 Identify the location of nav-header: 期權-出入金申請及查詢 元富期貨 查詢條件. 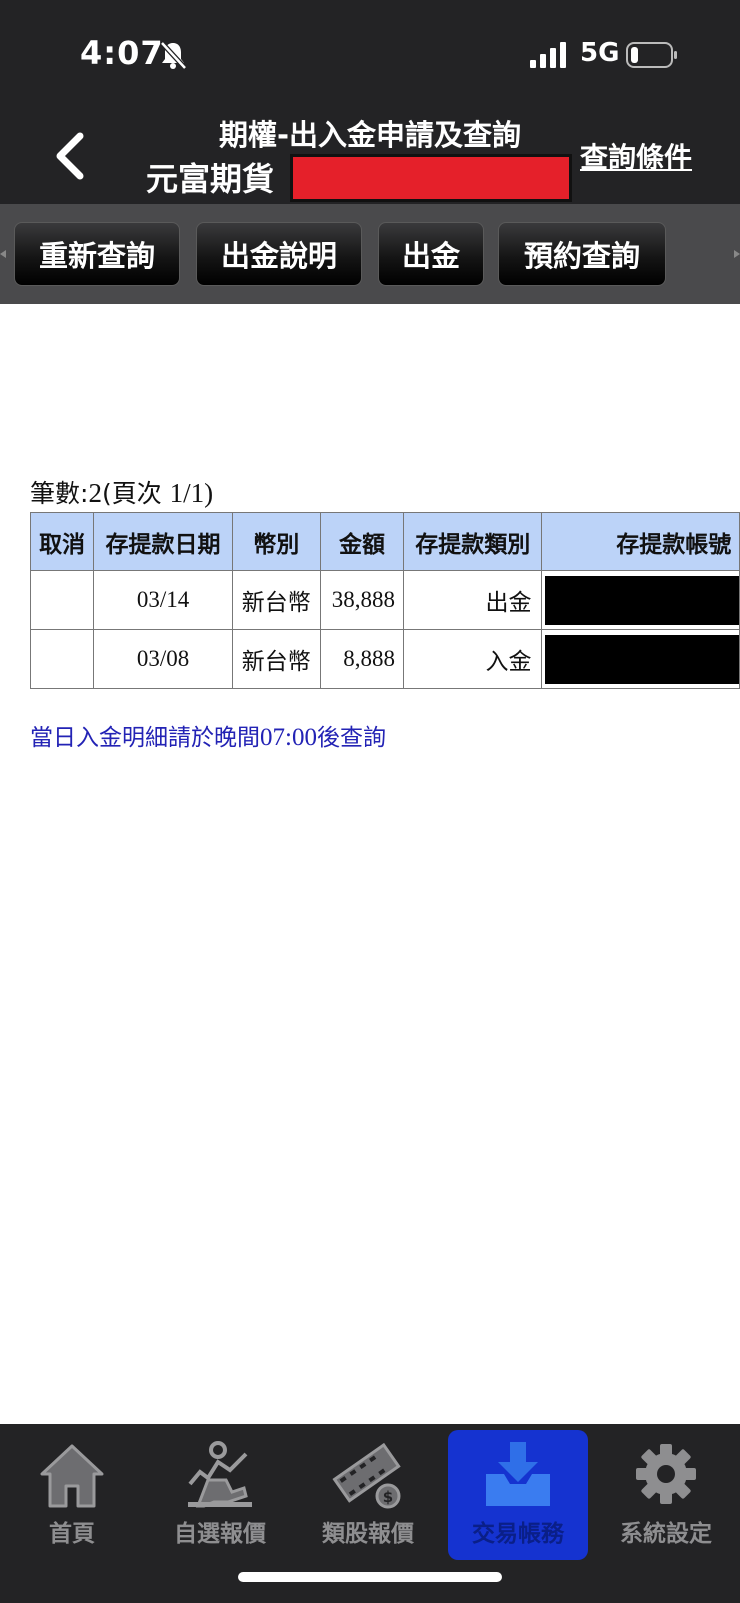
(370, 157).